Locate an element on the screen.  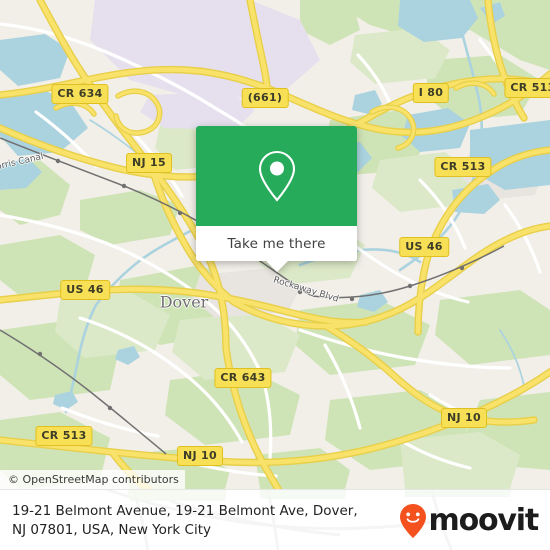
road-shield-nj-10-left: NJ 10 is located at coordinates (200, 456).